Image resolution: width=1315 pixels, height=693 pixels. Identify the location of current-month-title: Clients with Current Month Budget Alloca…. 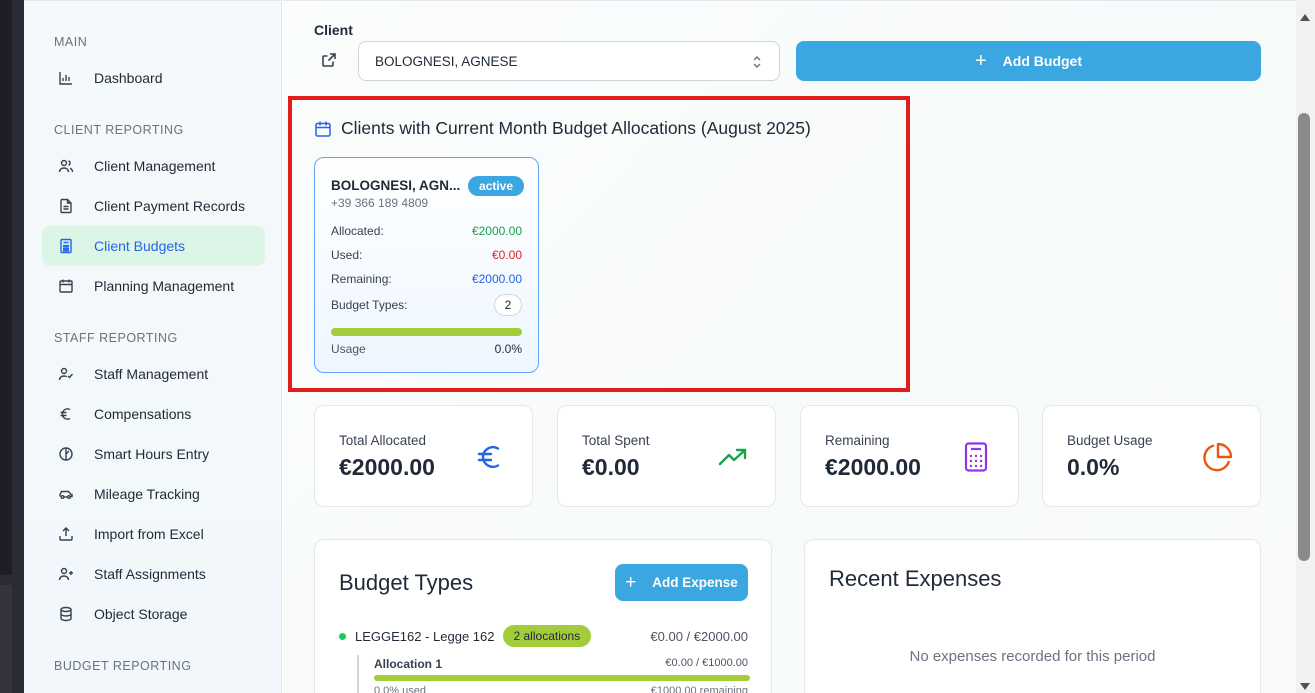
(562, 128).